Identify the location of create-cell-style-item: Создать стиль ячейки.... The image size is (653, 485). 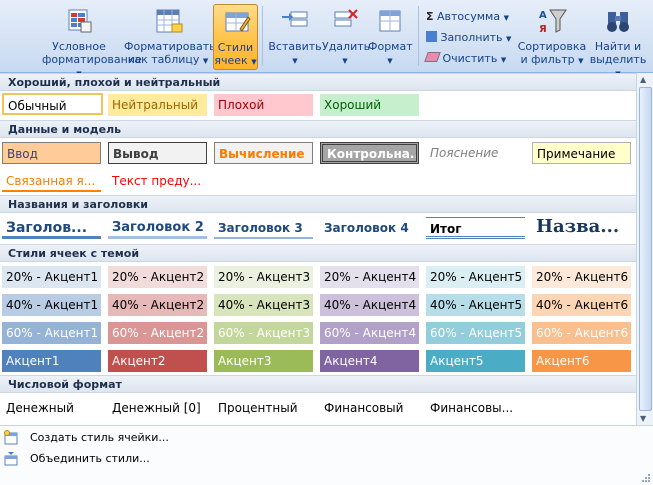
(318, 438).